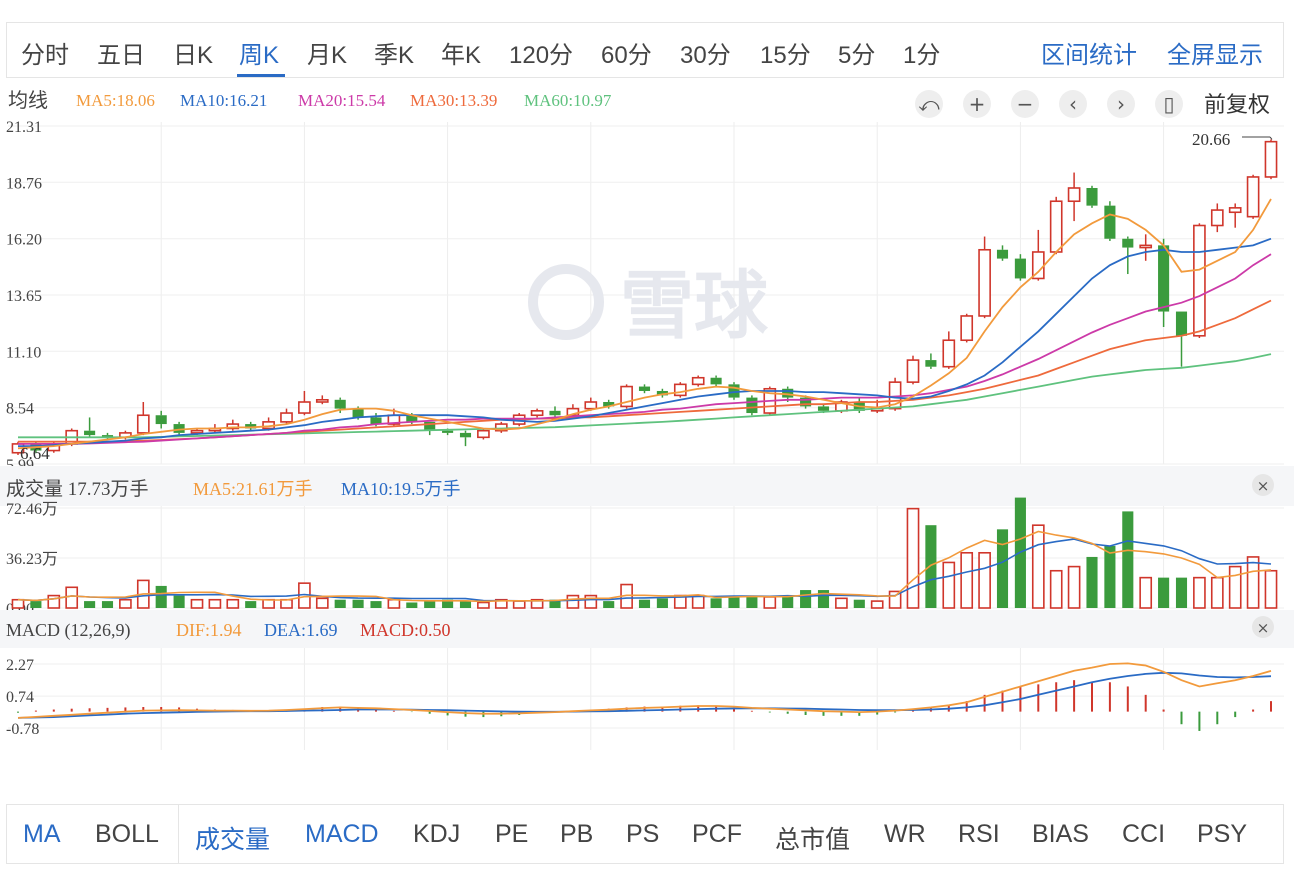 The width and height of the screenshot is (1294, 872). Describe the element at coordinates (1089, 52) in the screenshot. I see `range-stats-button: 区间统计` at that location.